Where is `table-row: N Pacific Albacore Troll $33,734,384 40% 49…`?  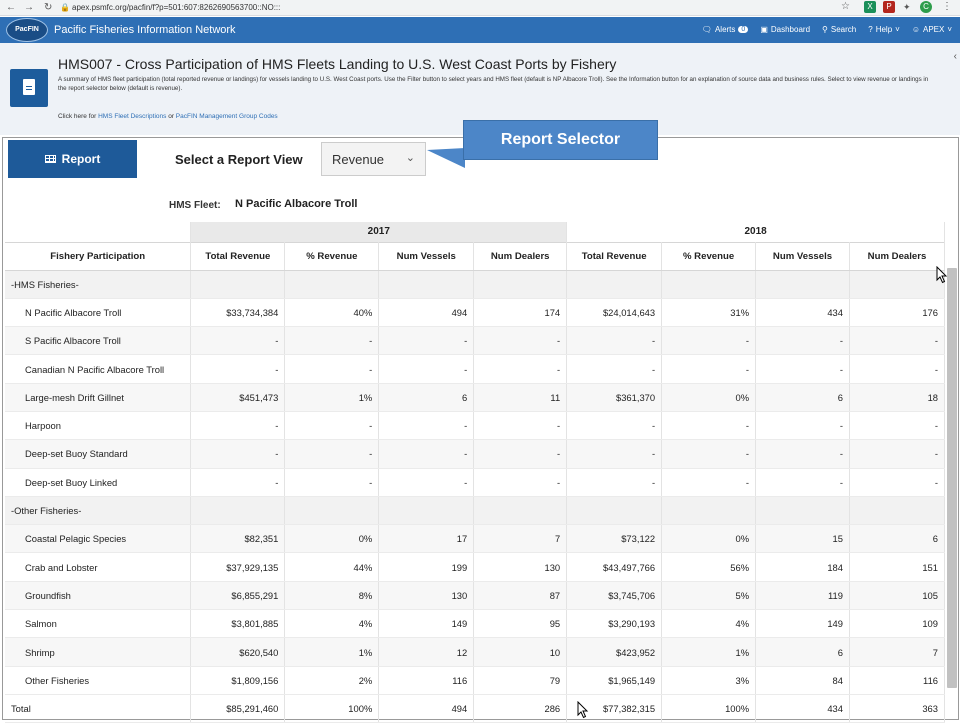
table-row: N Pacific Albacore Troll $33,734,384 40% 49… is located at coordinates (475, 313).